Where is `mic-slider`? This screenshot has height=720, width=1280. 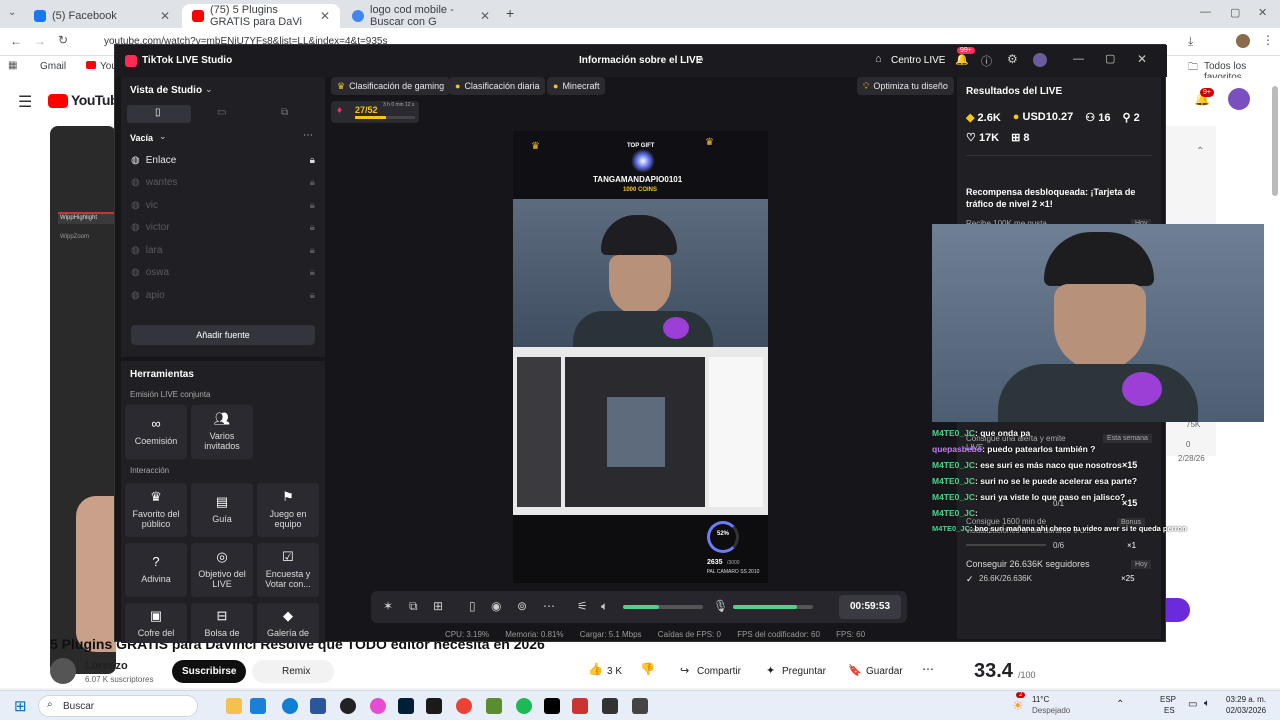
mic-slider is located at coordinates (773, 607).